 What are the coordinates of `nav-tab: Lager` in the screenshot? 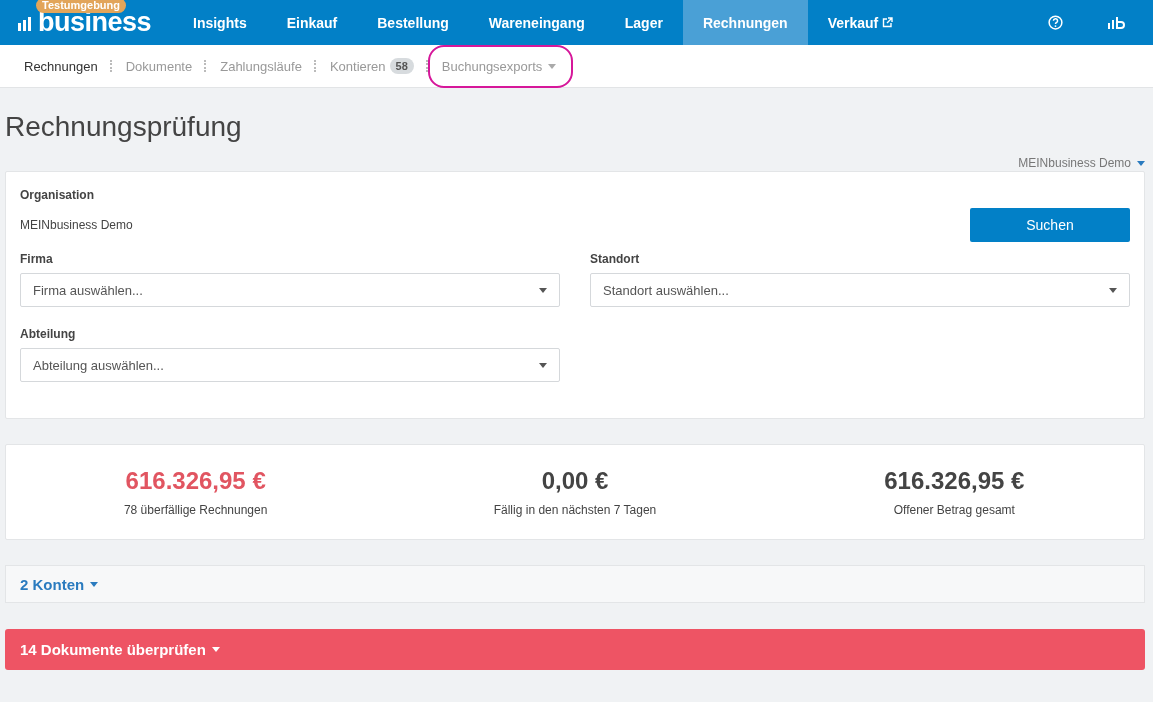 It's located at (643, 22).